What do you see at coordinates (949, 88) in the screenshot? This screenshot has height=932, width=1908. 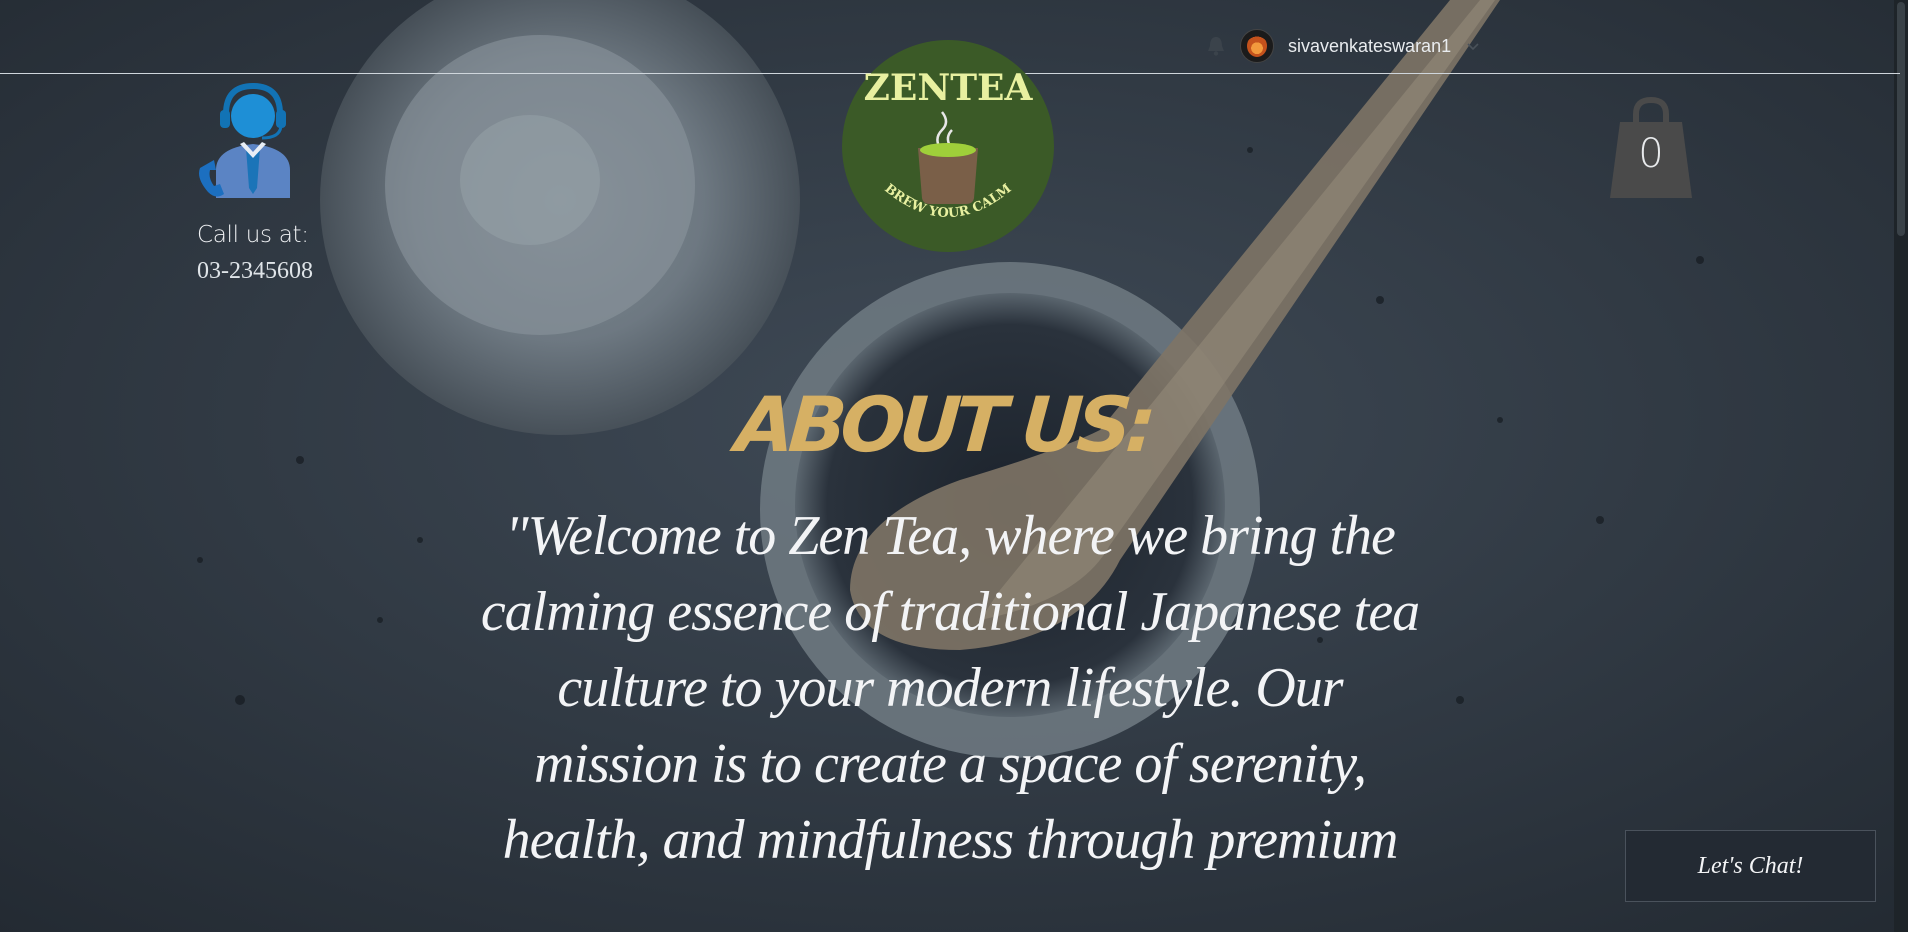 I see `logo-brand-text: ZENTEA` at bounding box center [949, 88].